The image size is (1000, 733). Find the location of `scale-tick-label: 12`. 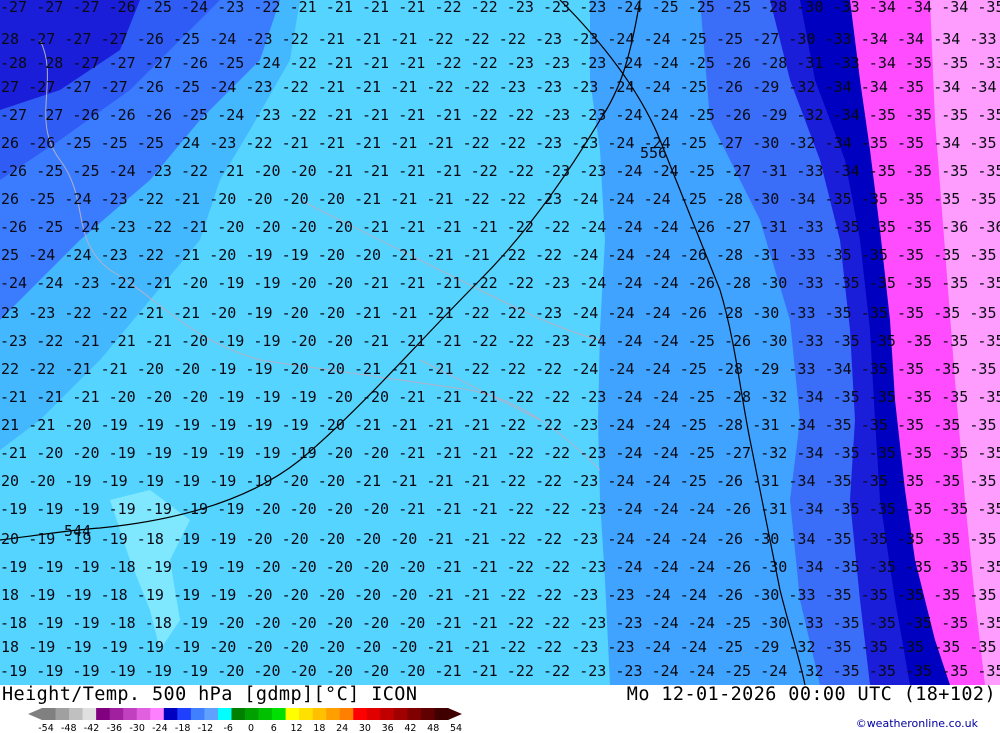

scale-tick-label: 12 is located at coordinates (297, 728).